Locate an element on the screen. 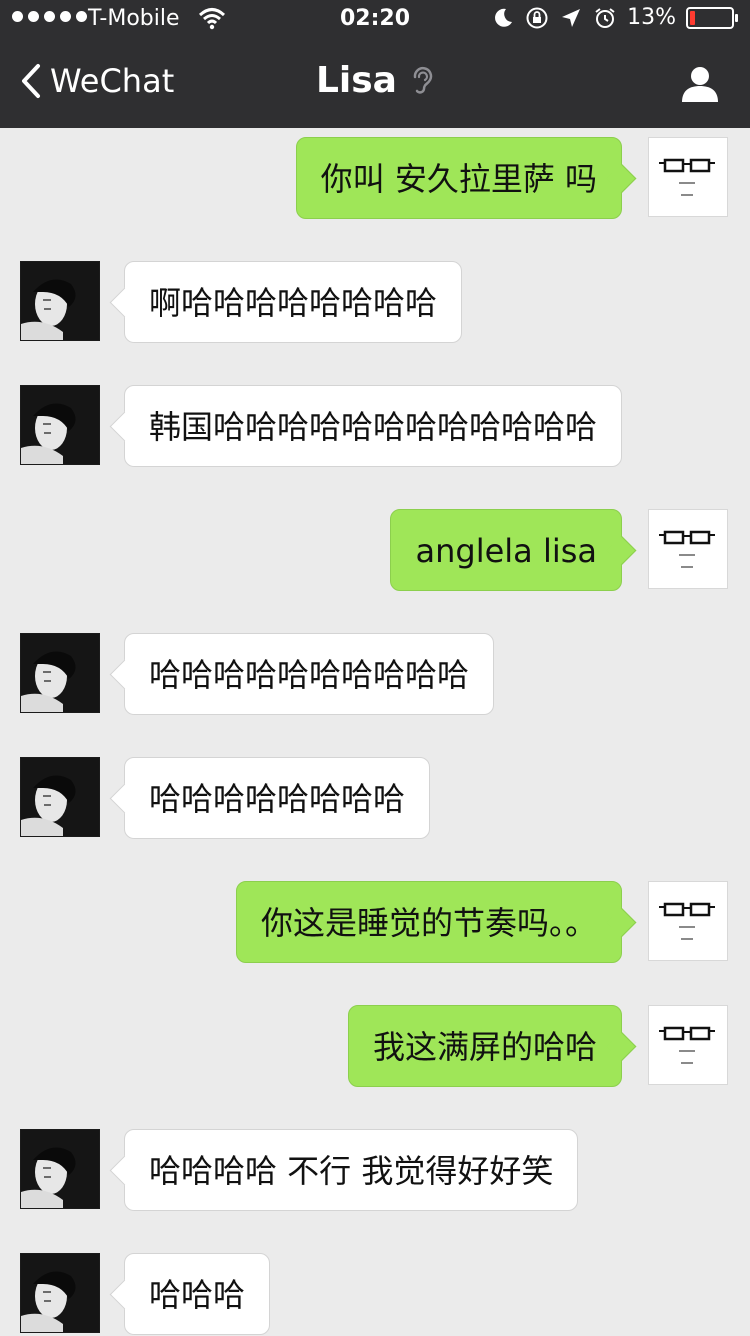  message-bubble: anglela lisa is located at coordinates (506, 550).